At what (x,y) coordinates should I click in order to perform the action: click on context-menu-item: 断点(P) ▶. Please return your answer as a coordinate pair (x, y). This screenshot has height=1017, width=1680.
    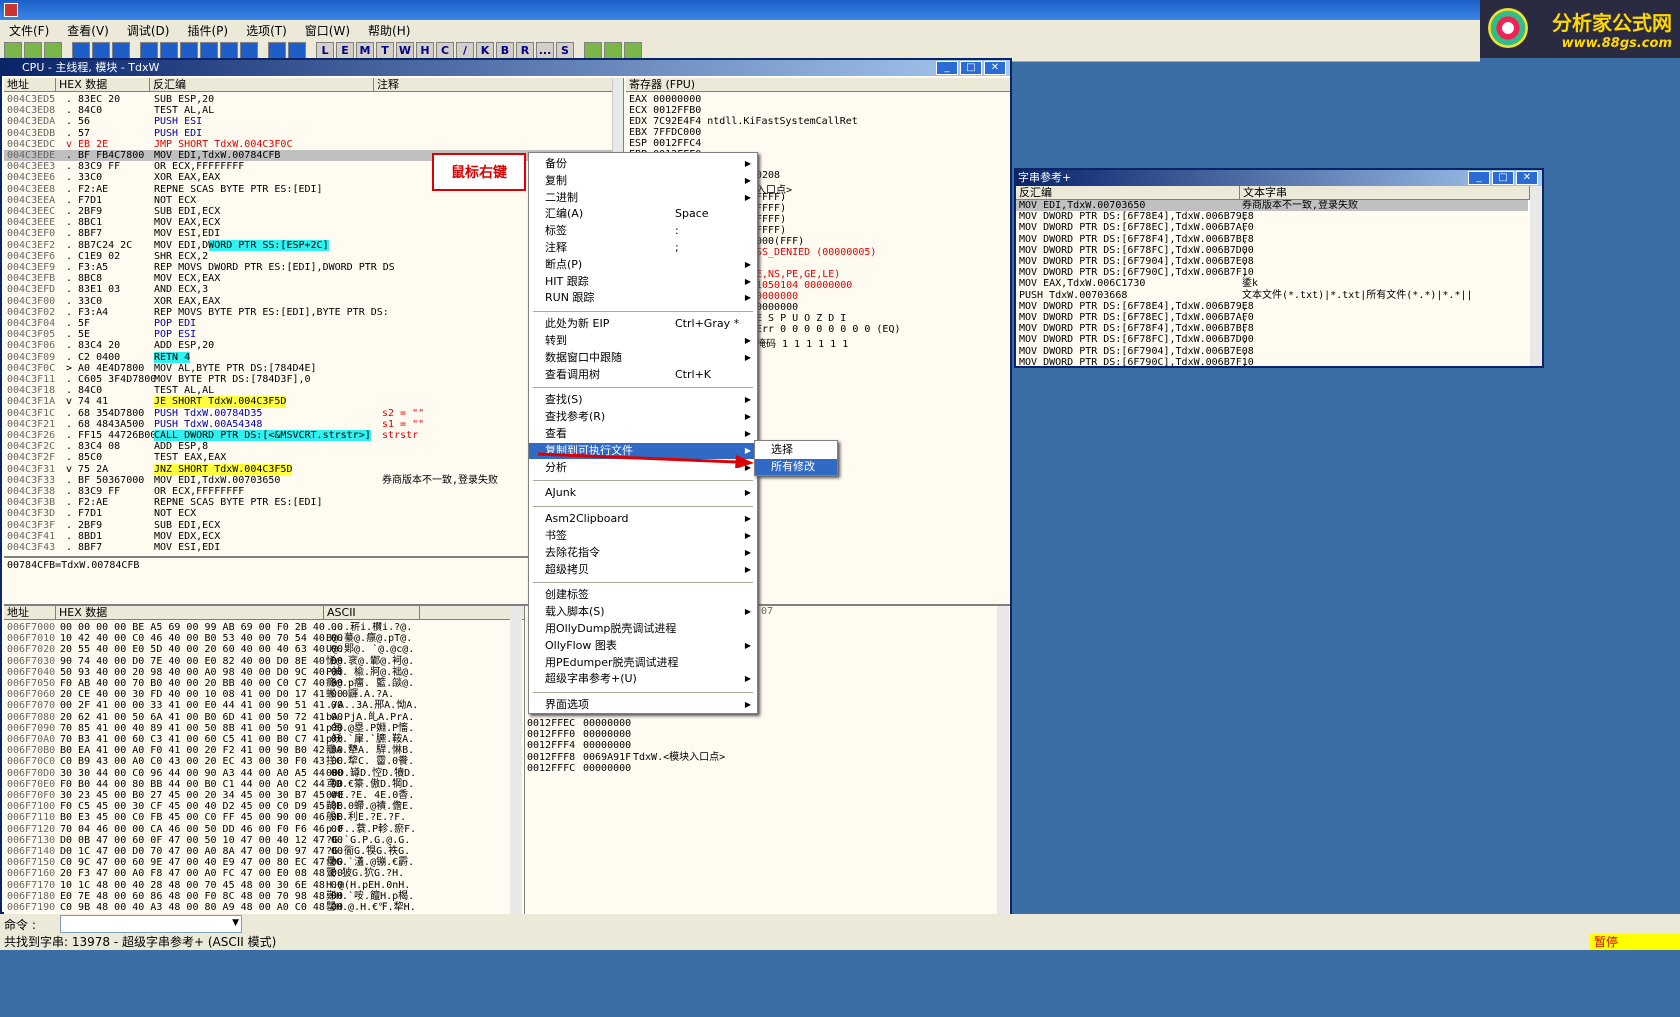
    Looking at the image, I should click on (643, 265).